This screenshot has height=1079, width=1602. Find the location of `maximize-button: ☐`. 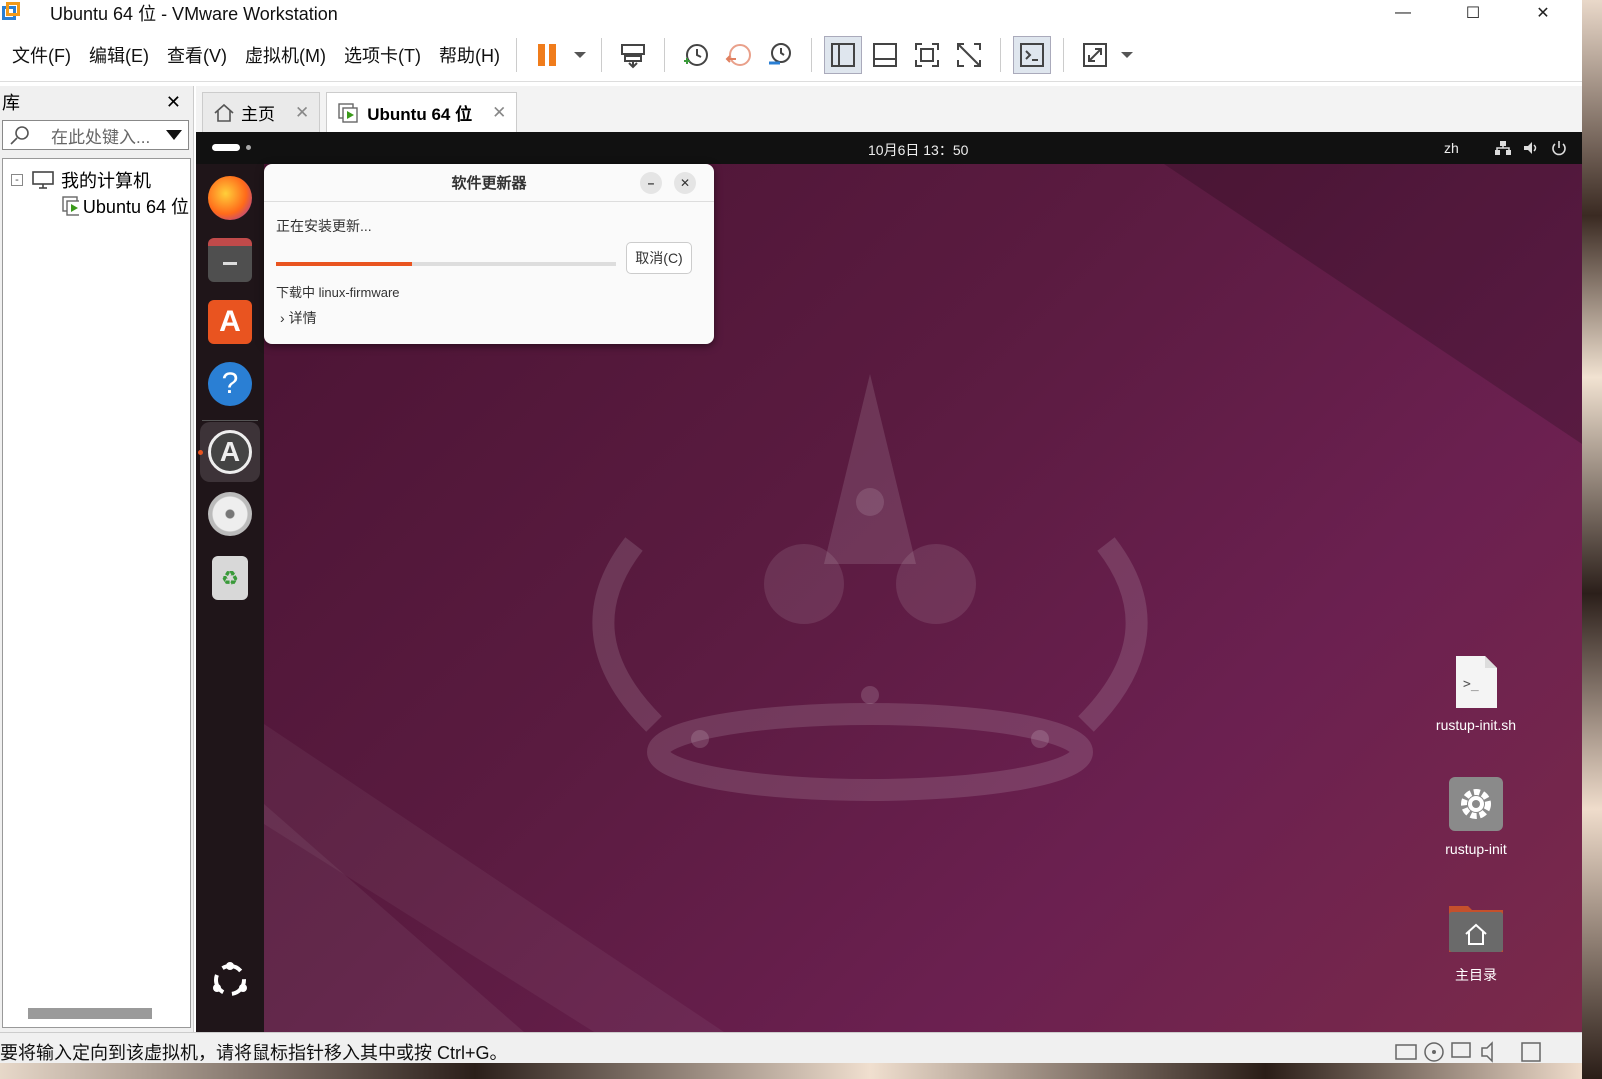

maximize-button: ☐ is located at coordinates (1473, 13).